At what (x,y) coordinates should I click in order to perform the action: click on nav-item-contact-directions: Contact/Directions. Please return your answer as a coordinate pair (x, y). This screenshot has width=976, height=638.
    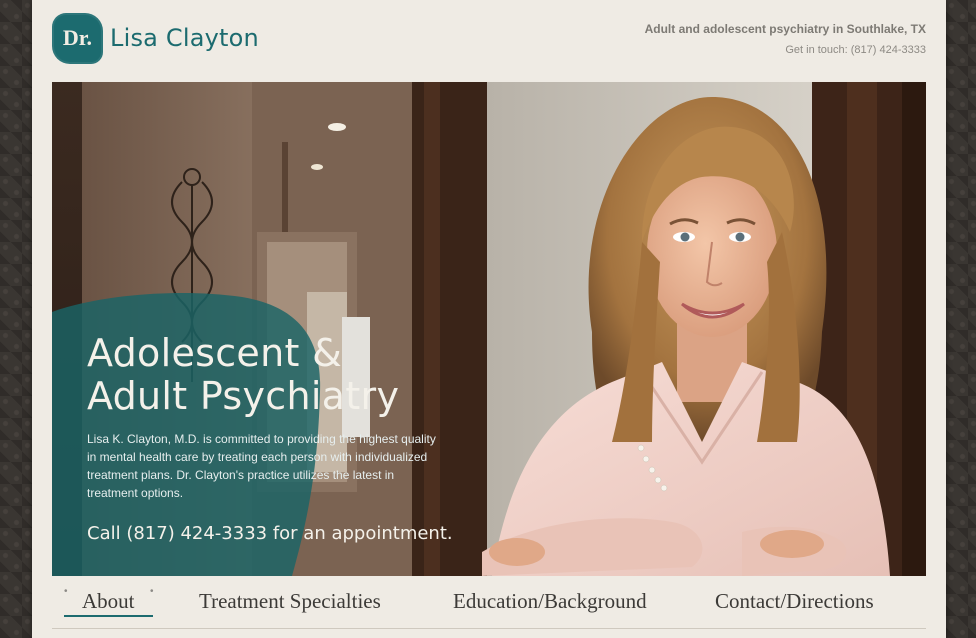
    Looking at the image, I should click on (794, 601).